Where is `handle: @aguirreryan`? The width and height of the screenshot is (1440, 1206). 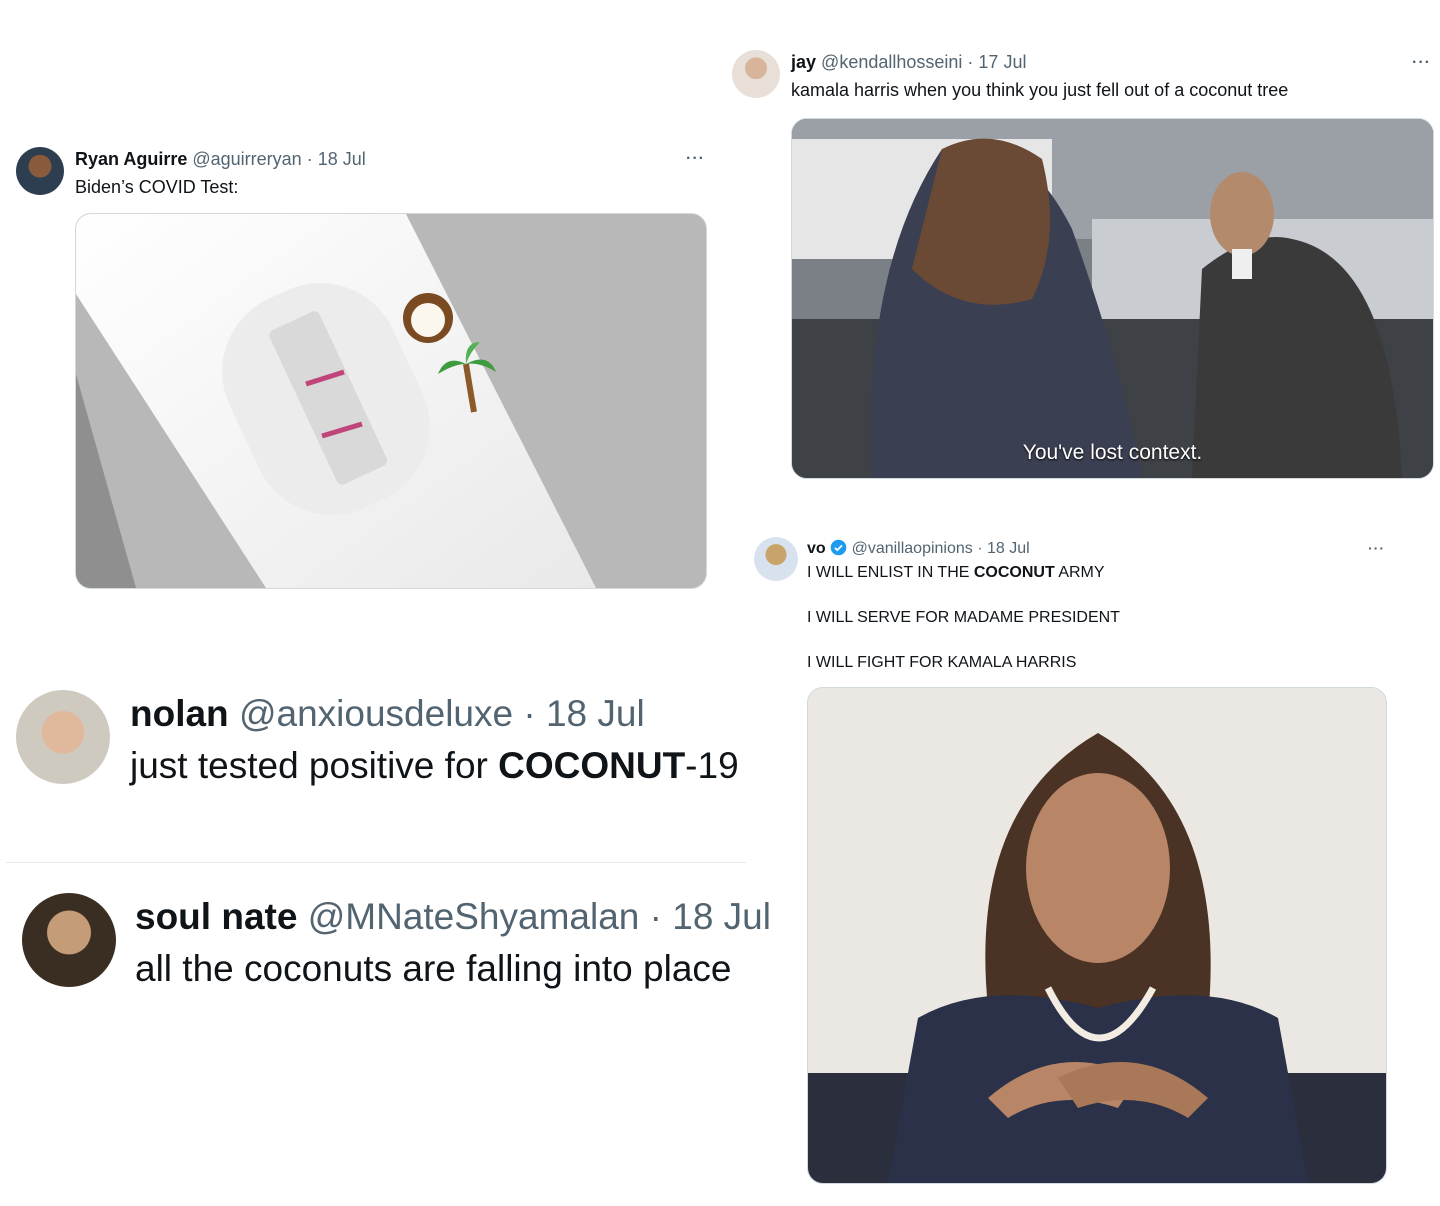
handle: @aguirreryan is located at coordinates (246, 159).